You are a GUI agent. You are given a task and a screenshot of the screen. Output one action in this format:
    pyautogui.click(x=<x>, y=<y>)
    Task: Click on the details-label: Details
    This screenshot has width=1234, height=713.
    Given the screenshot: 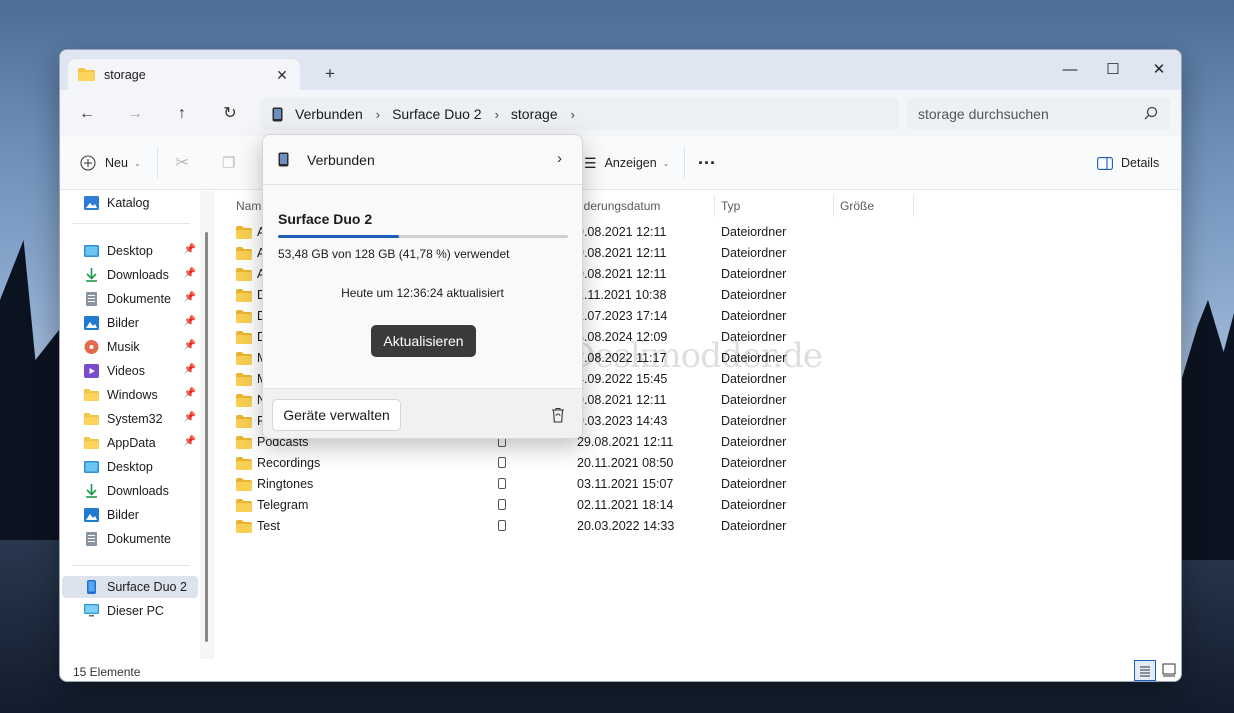 What is the action you would take?
    pyautogui.click(x=1140, y=163)
    